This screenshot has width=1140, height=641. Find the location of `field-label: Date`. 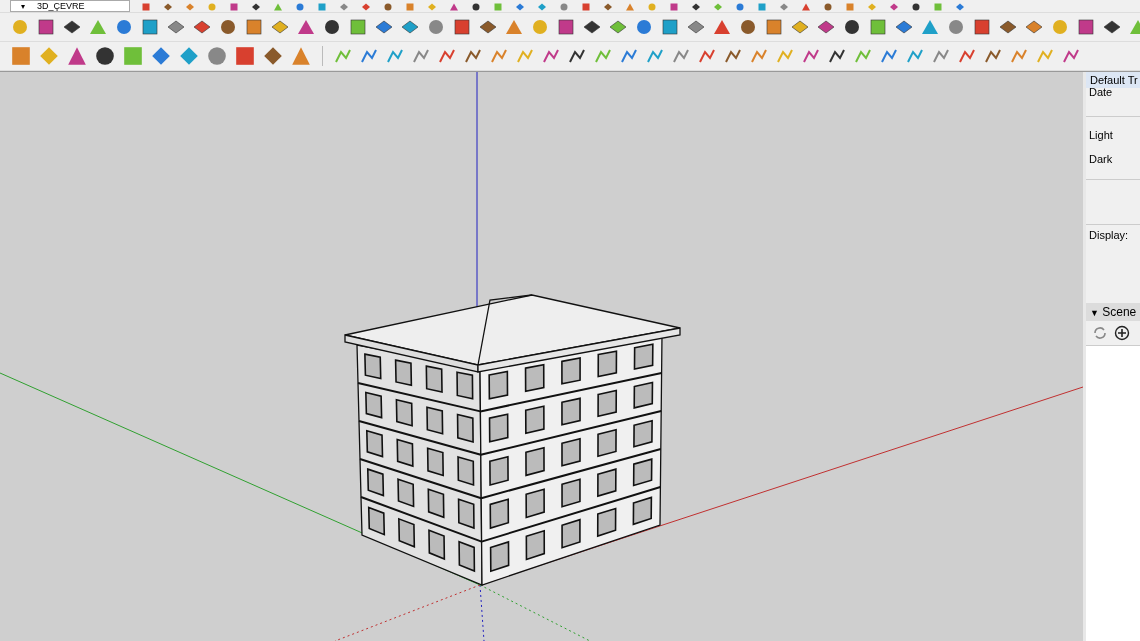

field-label: Date is located at coordinates (1113, 101).